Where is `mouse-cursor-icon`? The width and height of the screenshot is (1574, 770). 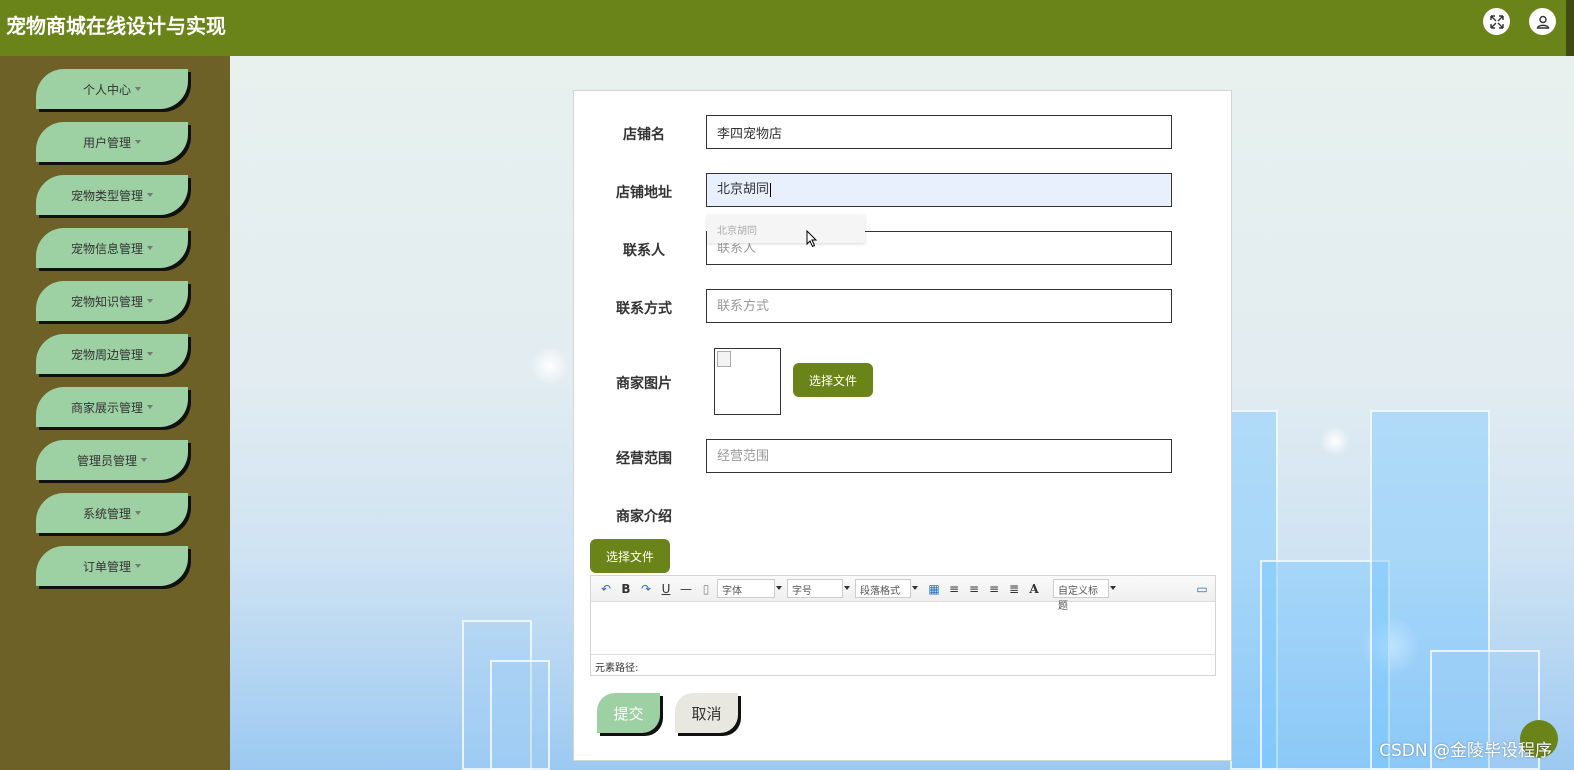
mouse-cursor-icon is located at coordinates (812, 239).